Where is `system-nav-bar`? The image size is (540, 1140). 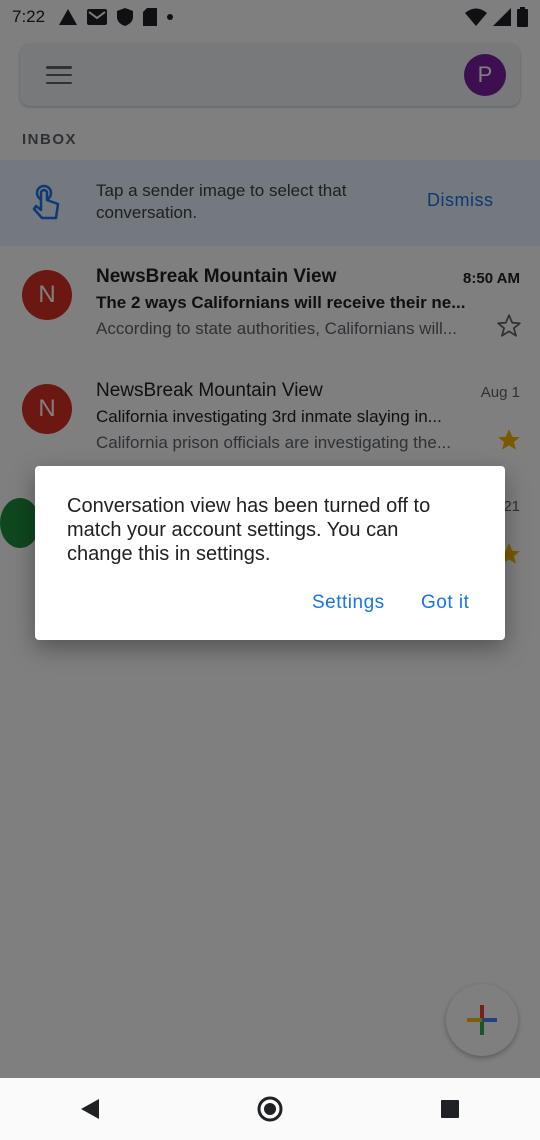 system-nav-bar is located at coordinates (270, 1109).